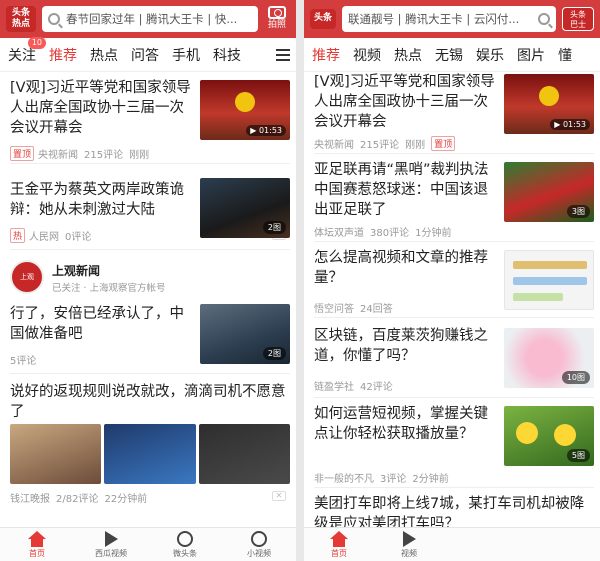 The width and height of the screenshot is (600, 561). I want to click on news-item: 区块链，百度莱茨狗赚钱之道，你懂了吗？ 链盈学社 42评论 10图, so click(454, 362).